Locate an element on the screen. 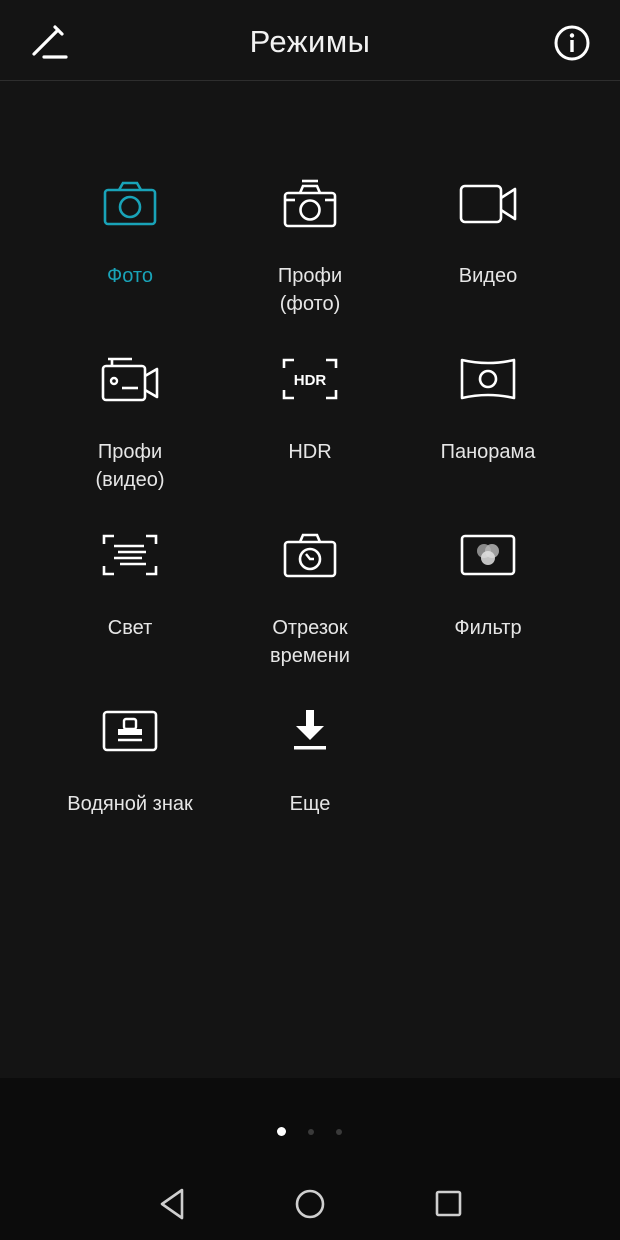 This screenshot has height=1240, width=620. mode-light: Свет is located at coordinates (130, 605).